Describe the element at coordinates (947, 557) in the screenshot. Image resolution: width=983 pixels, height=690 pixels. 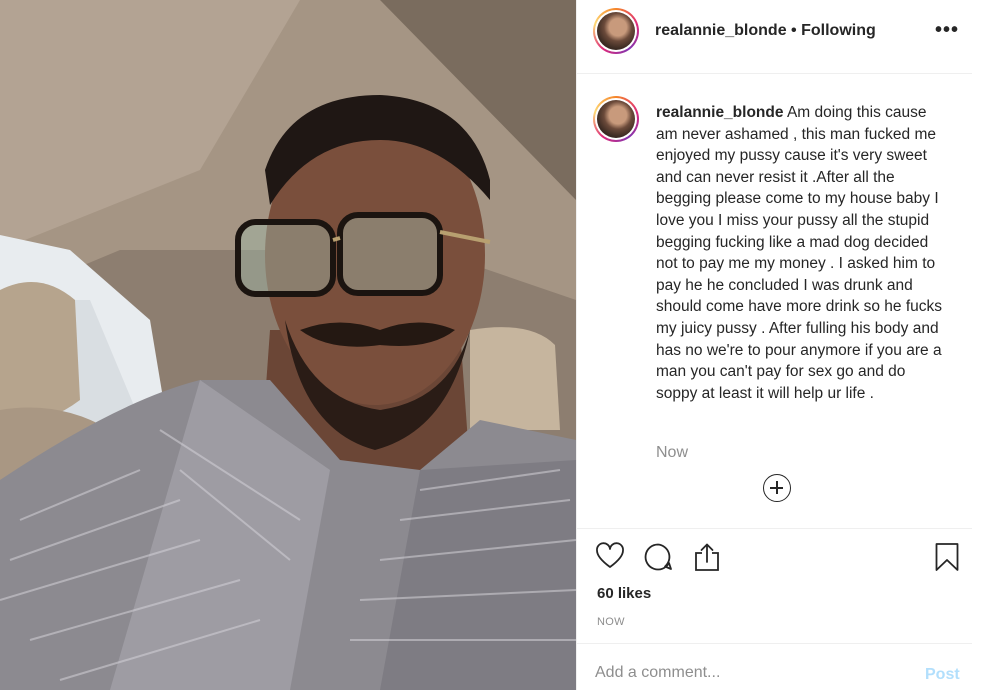
I see `bookmark-icon` at that location.